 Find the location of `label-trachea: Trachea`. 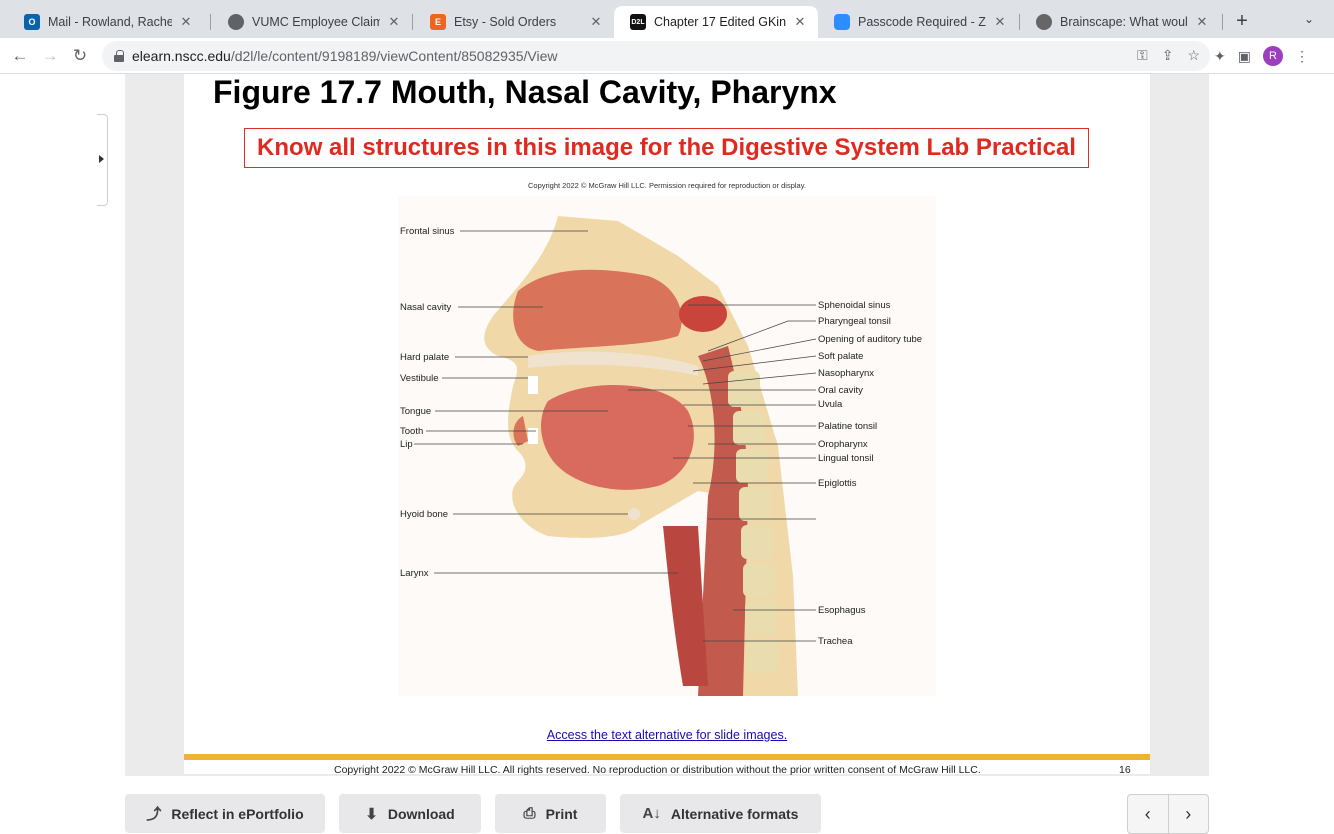

label-trachea: Trachea is located at coordinates (835, 641).